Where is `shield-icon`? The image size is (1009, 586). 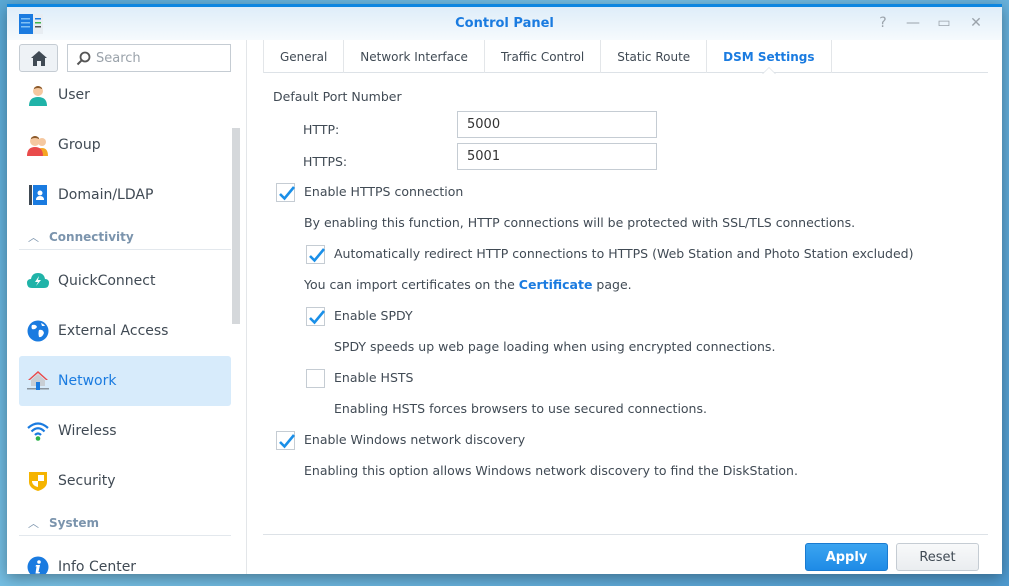 shield-icon is located at coordinates (38, 481).